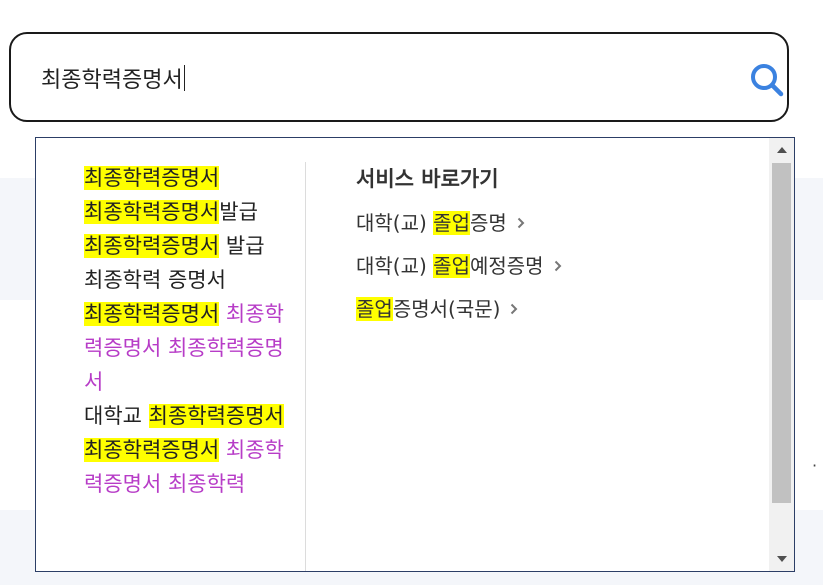 This screenshot has width=823, height=585. What do you see at coordinates (184, 78) in the screenshot?
I see `text-caret` at bounding box center [184, 78].